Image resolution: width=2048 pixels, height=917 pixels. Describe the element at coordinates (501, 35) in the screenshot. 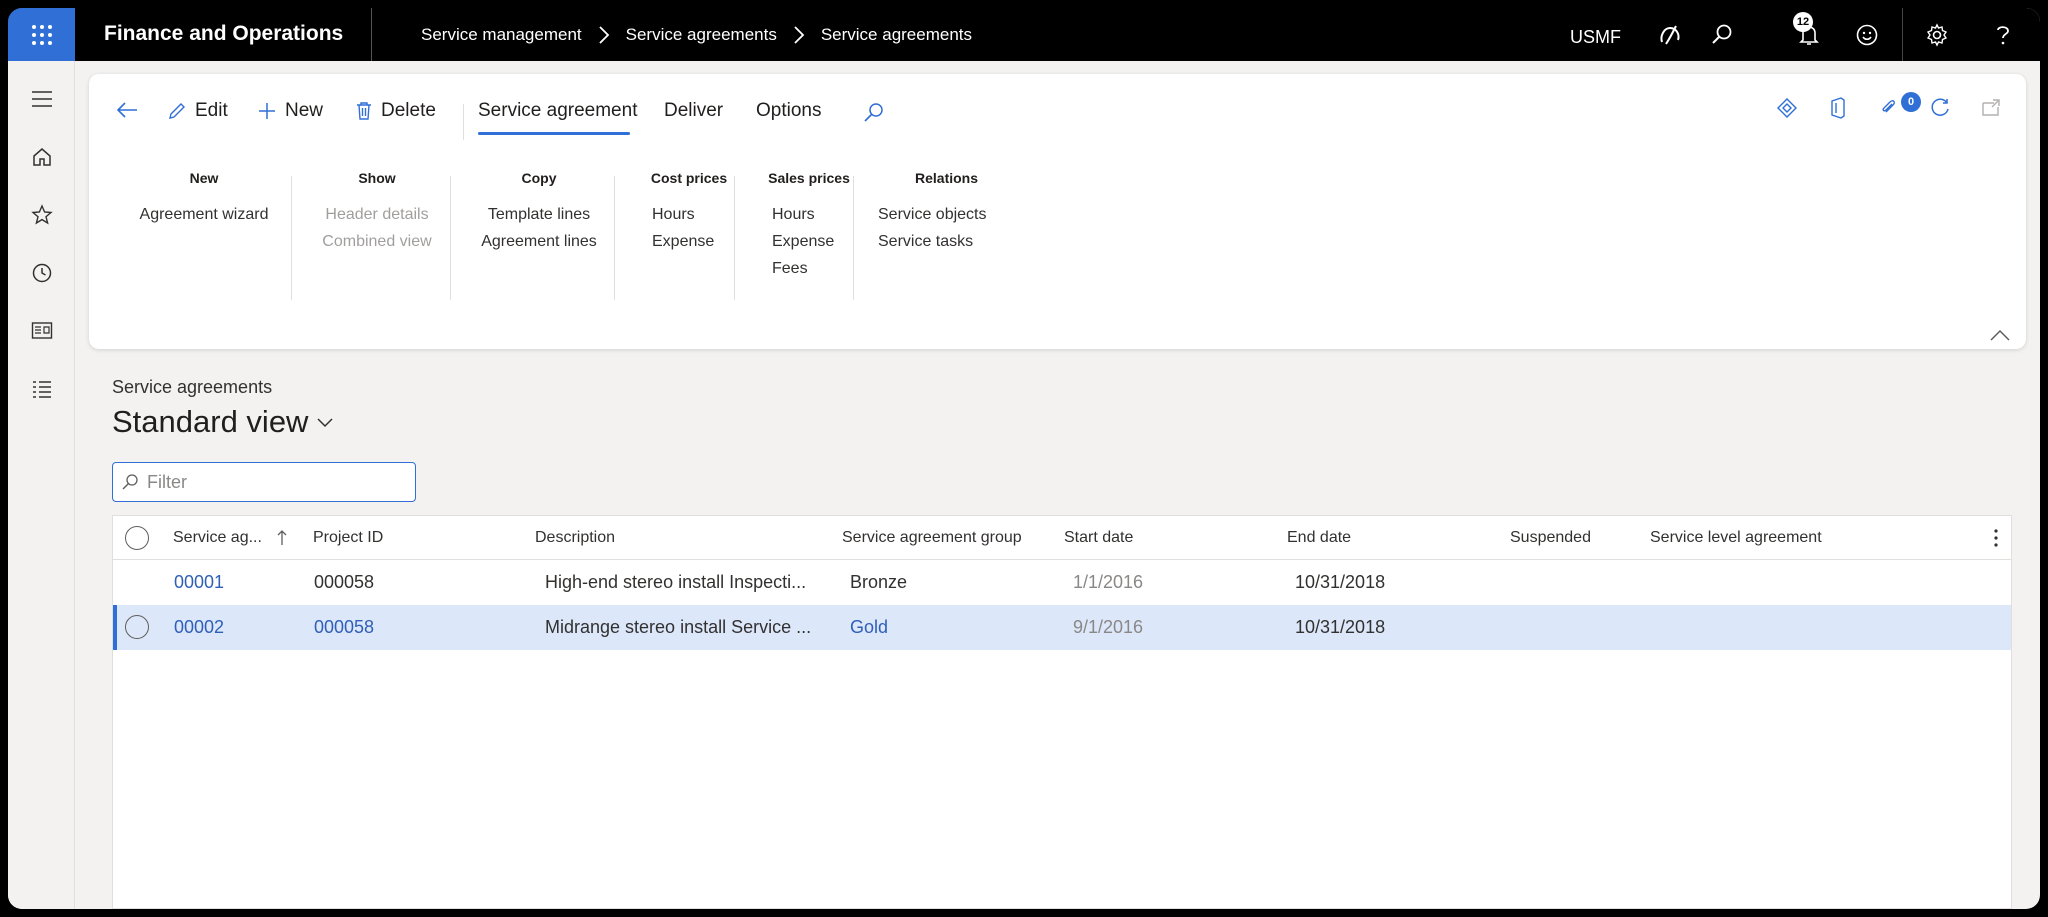

I see `breadcrumb-item-service-management: Service management` at that location.